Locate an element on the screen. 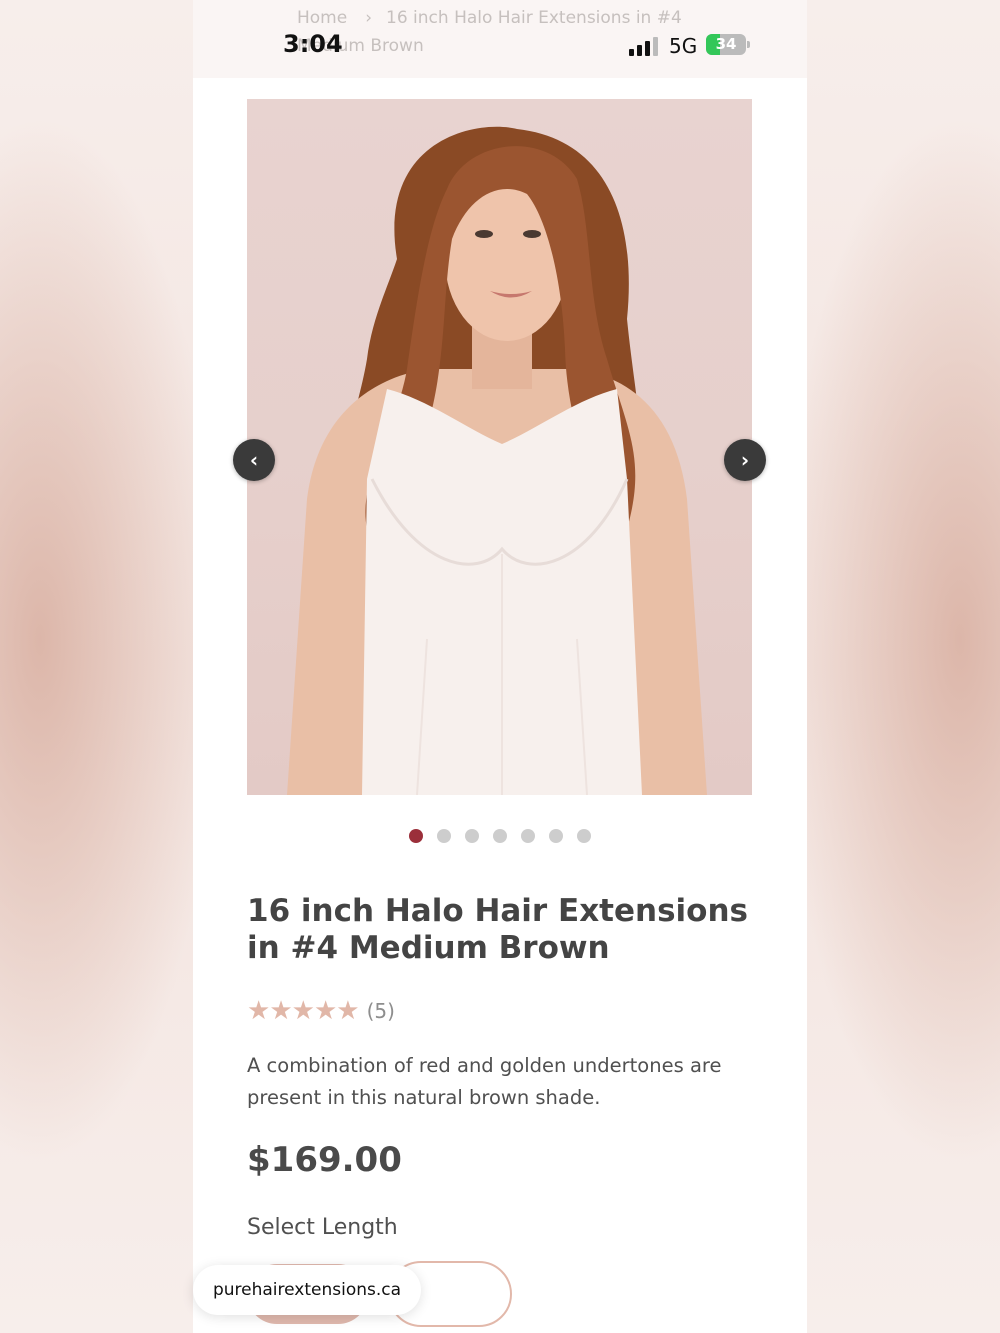 The image size is (1000, 1333). battery-level: 34 is located at coordinates (726, 44).